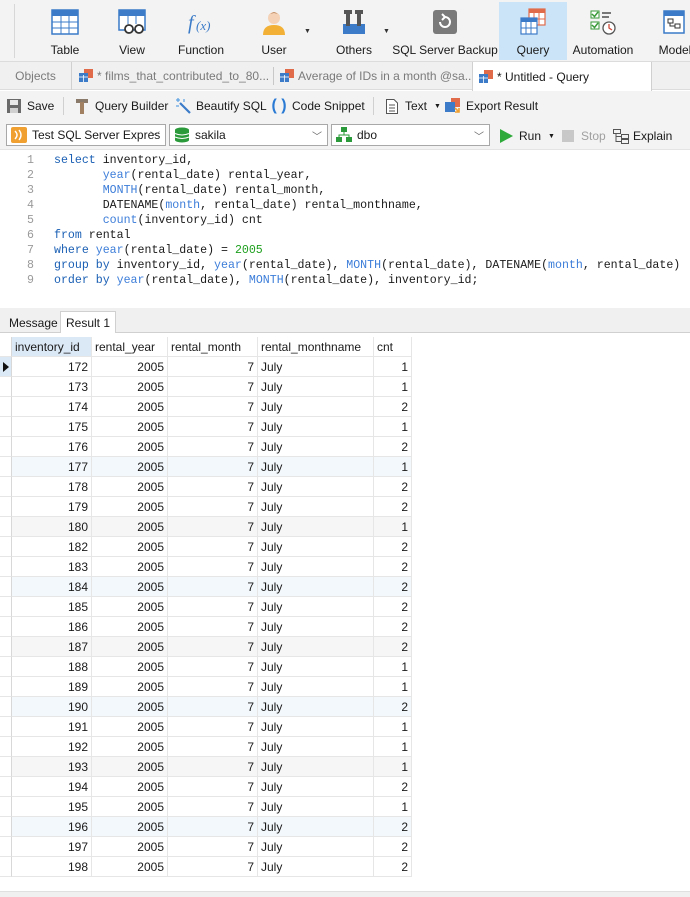 The height and width of the screenshot is (897, 690). What do you see at coordinates (52, 387) in the screenshot?
I see `cell-inventory-id: 173` at bounding box center [52, 387].